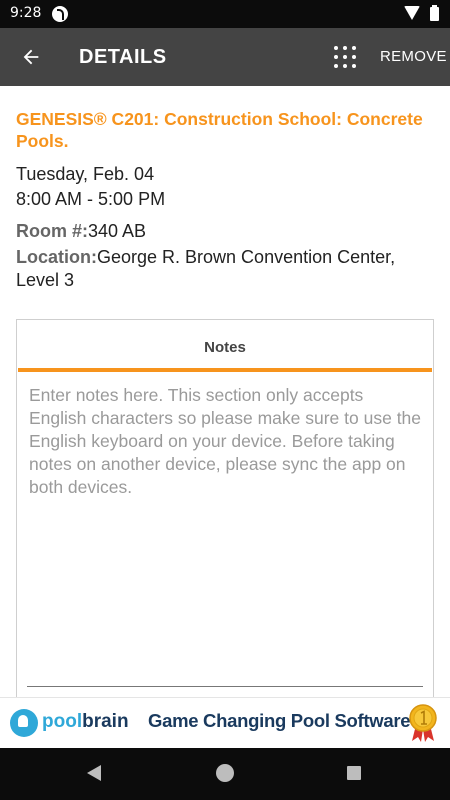 This screenshot has width=450, height=800. What do you see at coordinates (225, 686) in the screenshot?
I see `notes-input-underline` at bounding box center [225, 686].